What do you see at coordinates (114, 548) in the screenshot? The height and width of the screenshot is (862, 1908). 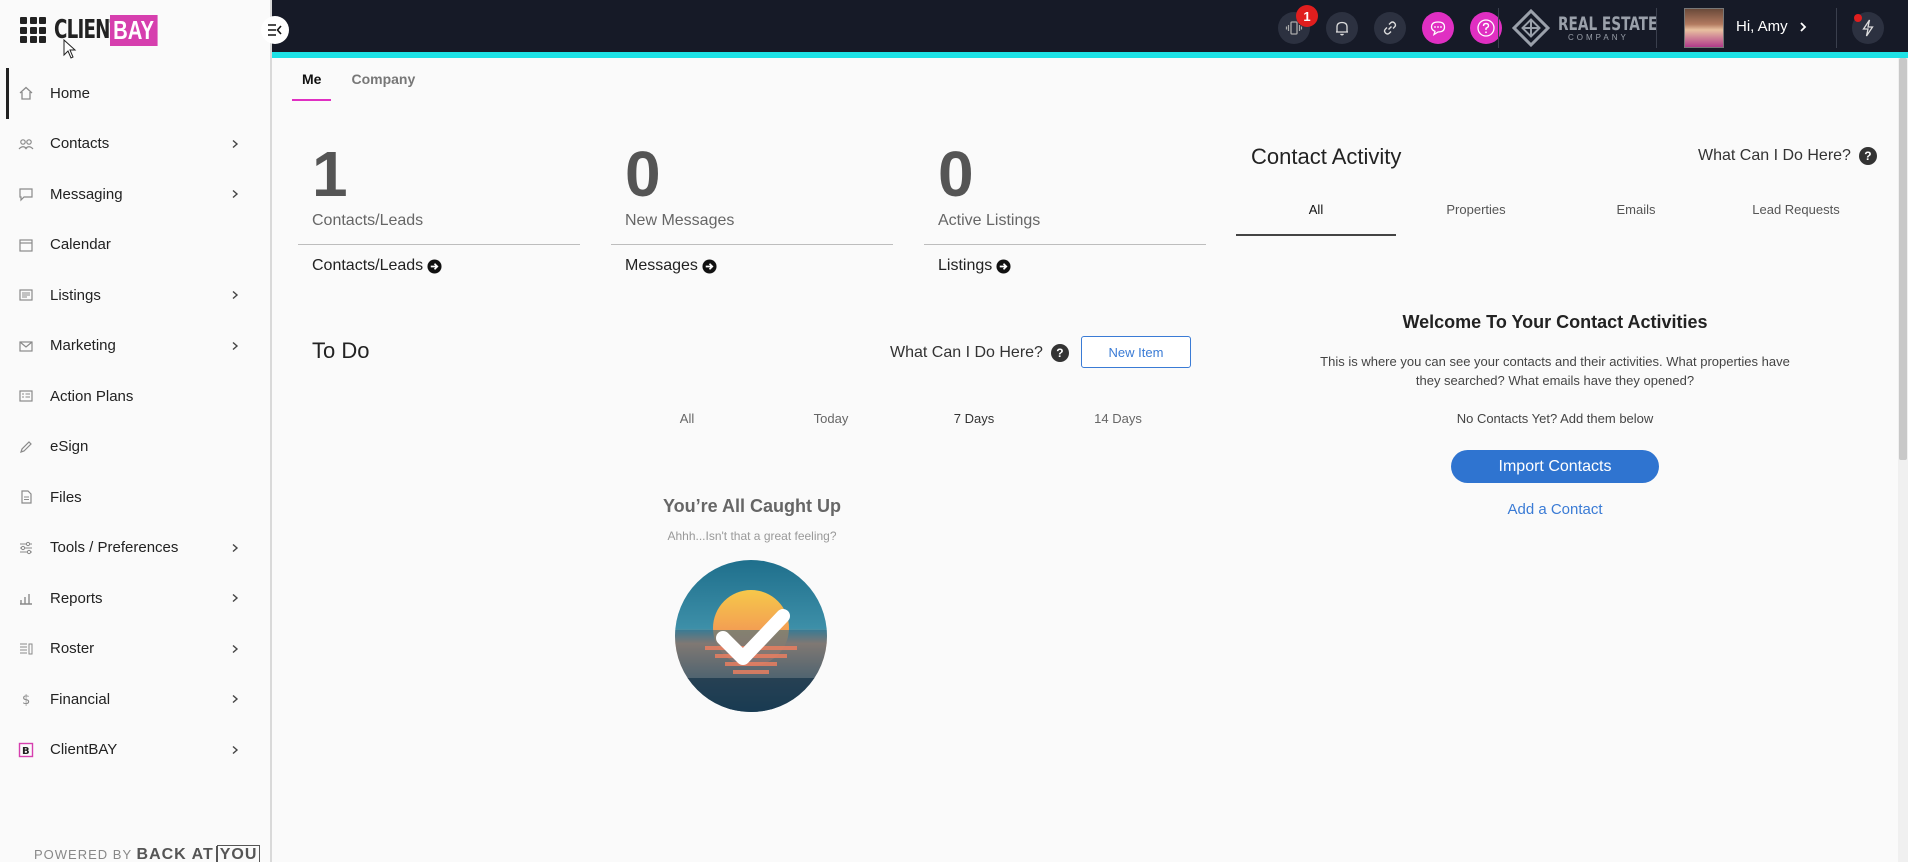 I see `sidebar-item-label: Tools / Preferences` at bounding box center [114, 548].